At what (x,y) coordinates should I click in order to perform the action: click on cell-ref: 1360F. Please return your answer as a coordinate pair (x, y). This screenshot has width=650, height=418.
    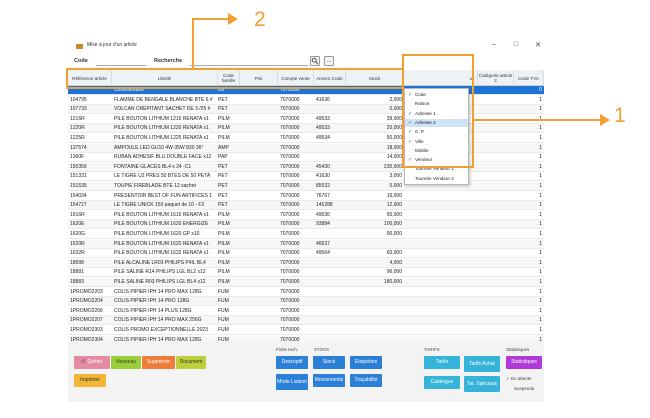
    Looking at the image, I should click on (77, 157).